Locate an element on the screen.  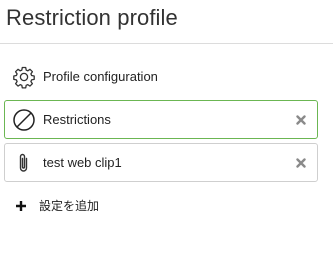
payload-item-label: Profile configuration is located at coordinates (100, 76).